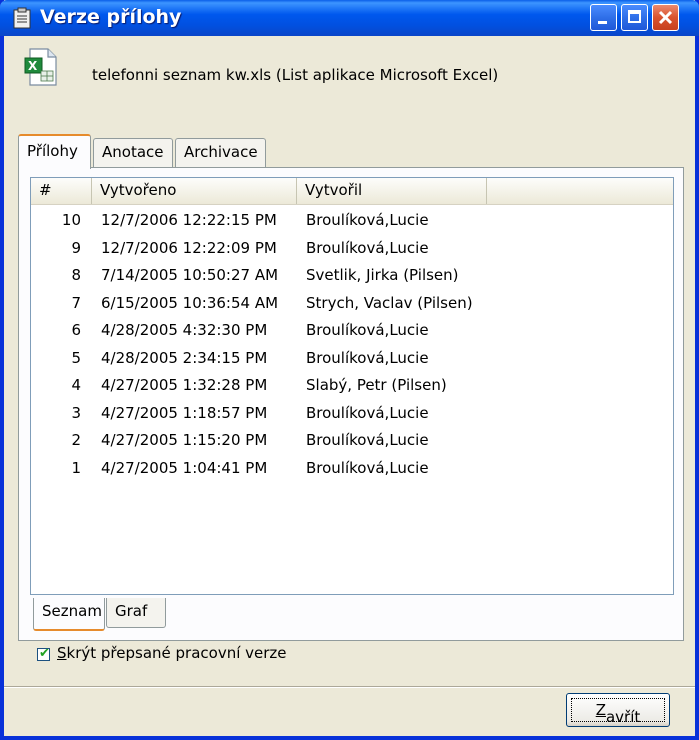 Image resolution: width=699 pixels, height=740 pixels. I want to click on table-row: 3 4/27/2005 1:18:57 PM Broulíková,Lucie, so click(352, 413).